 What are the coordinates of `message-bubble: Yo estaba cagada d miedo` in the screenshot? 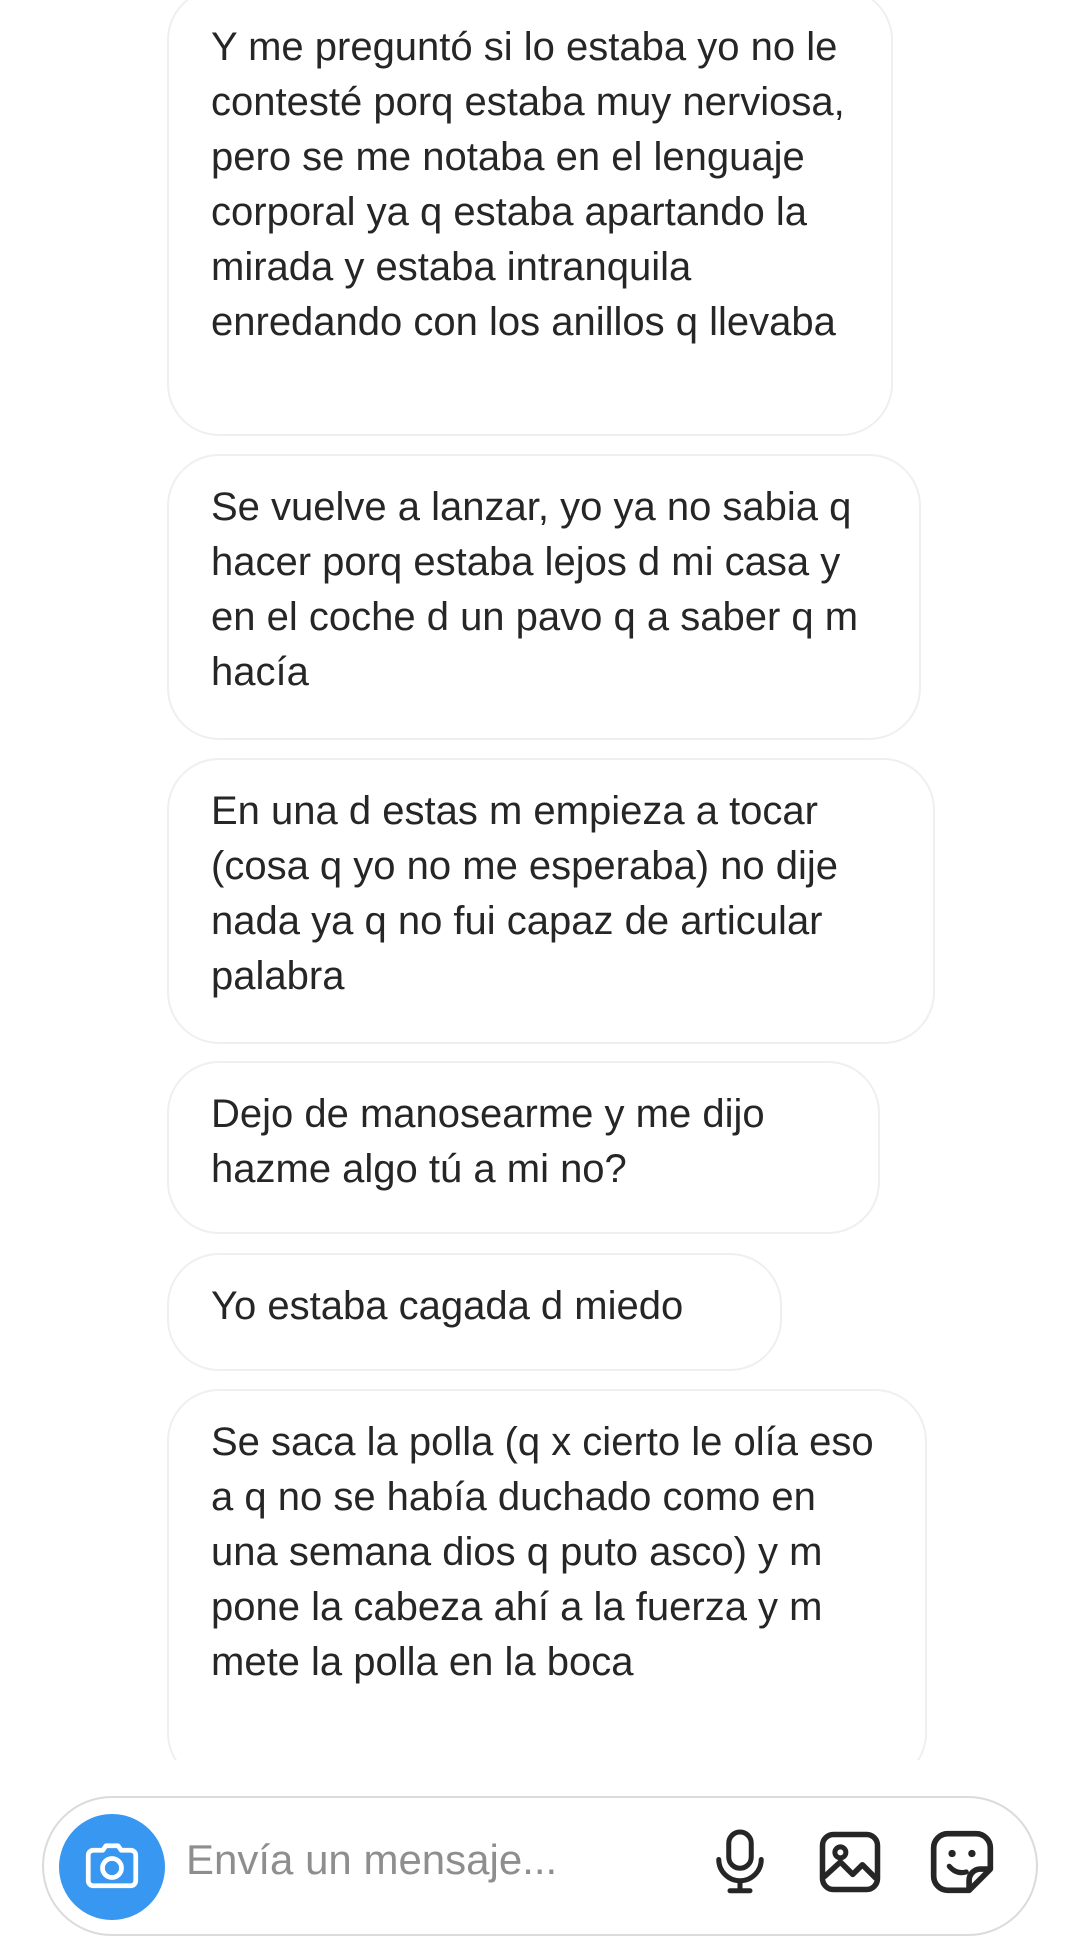 It's located at (474, 1312).